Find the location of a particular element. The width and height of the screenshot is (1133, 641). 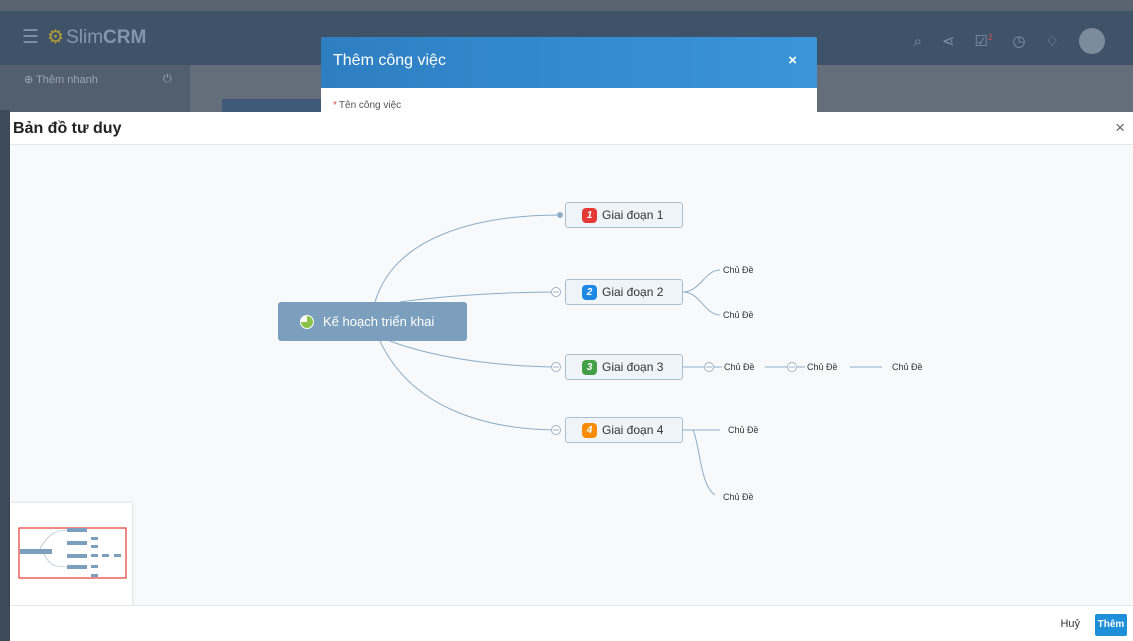

add-button: Thêm is located at coordinates (1111, 625).